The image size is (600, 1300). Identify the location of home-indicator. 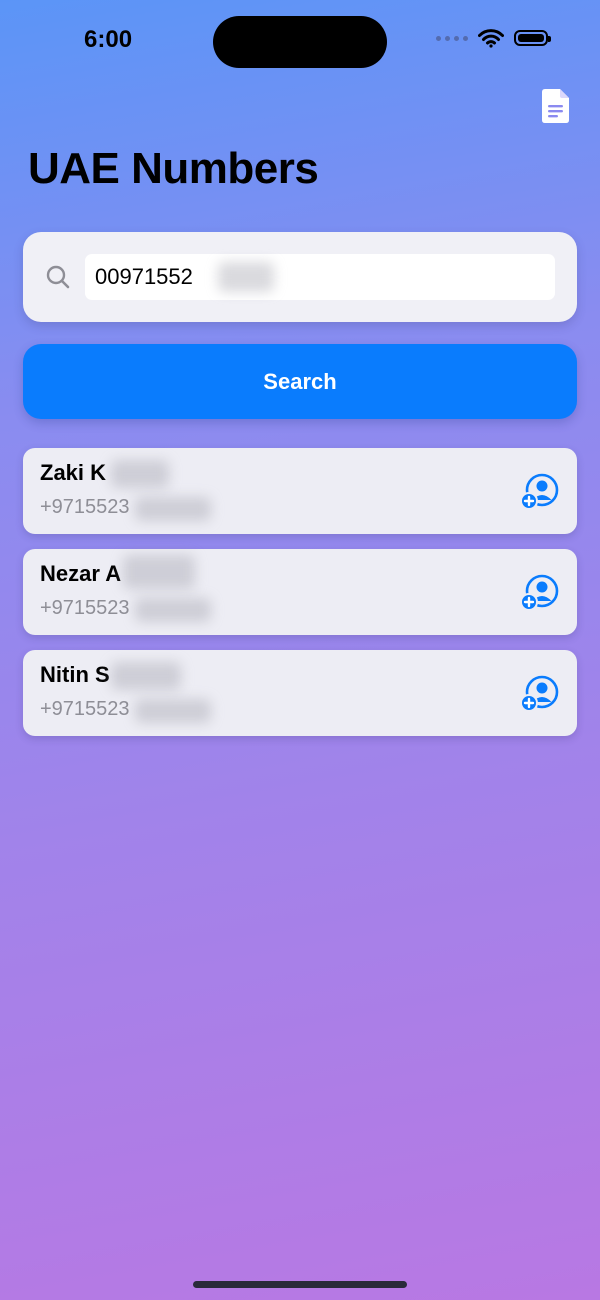
(300, 1284).